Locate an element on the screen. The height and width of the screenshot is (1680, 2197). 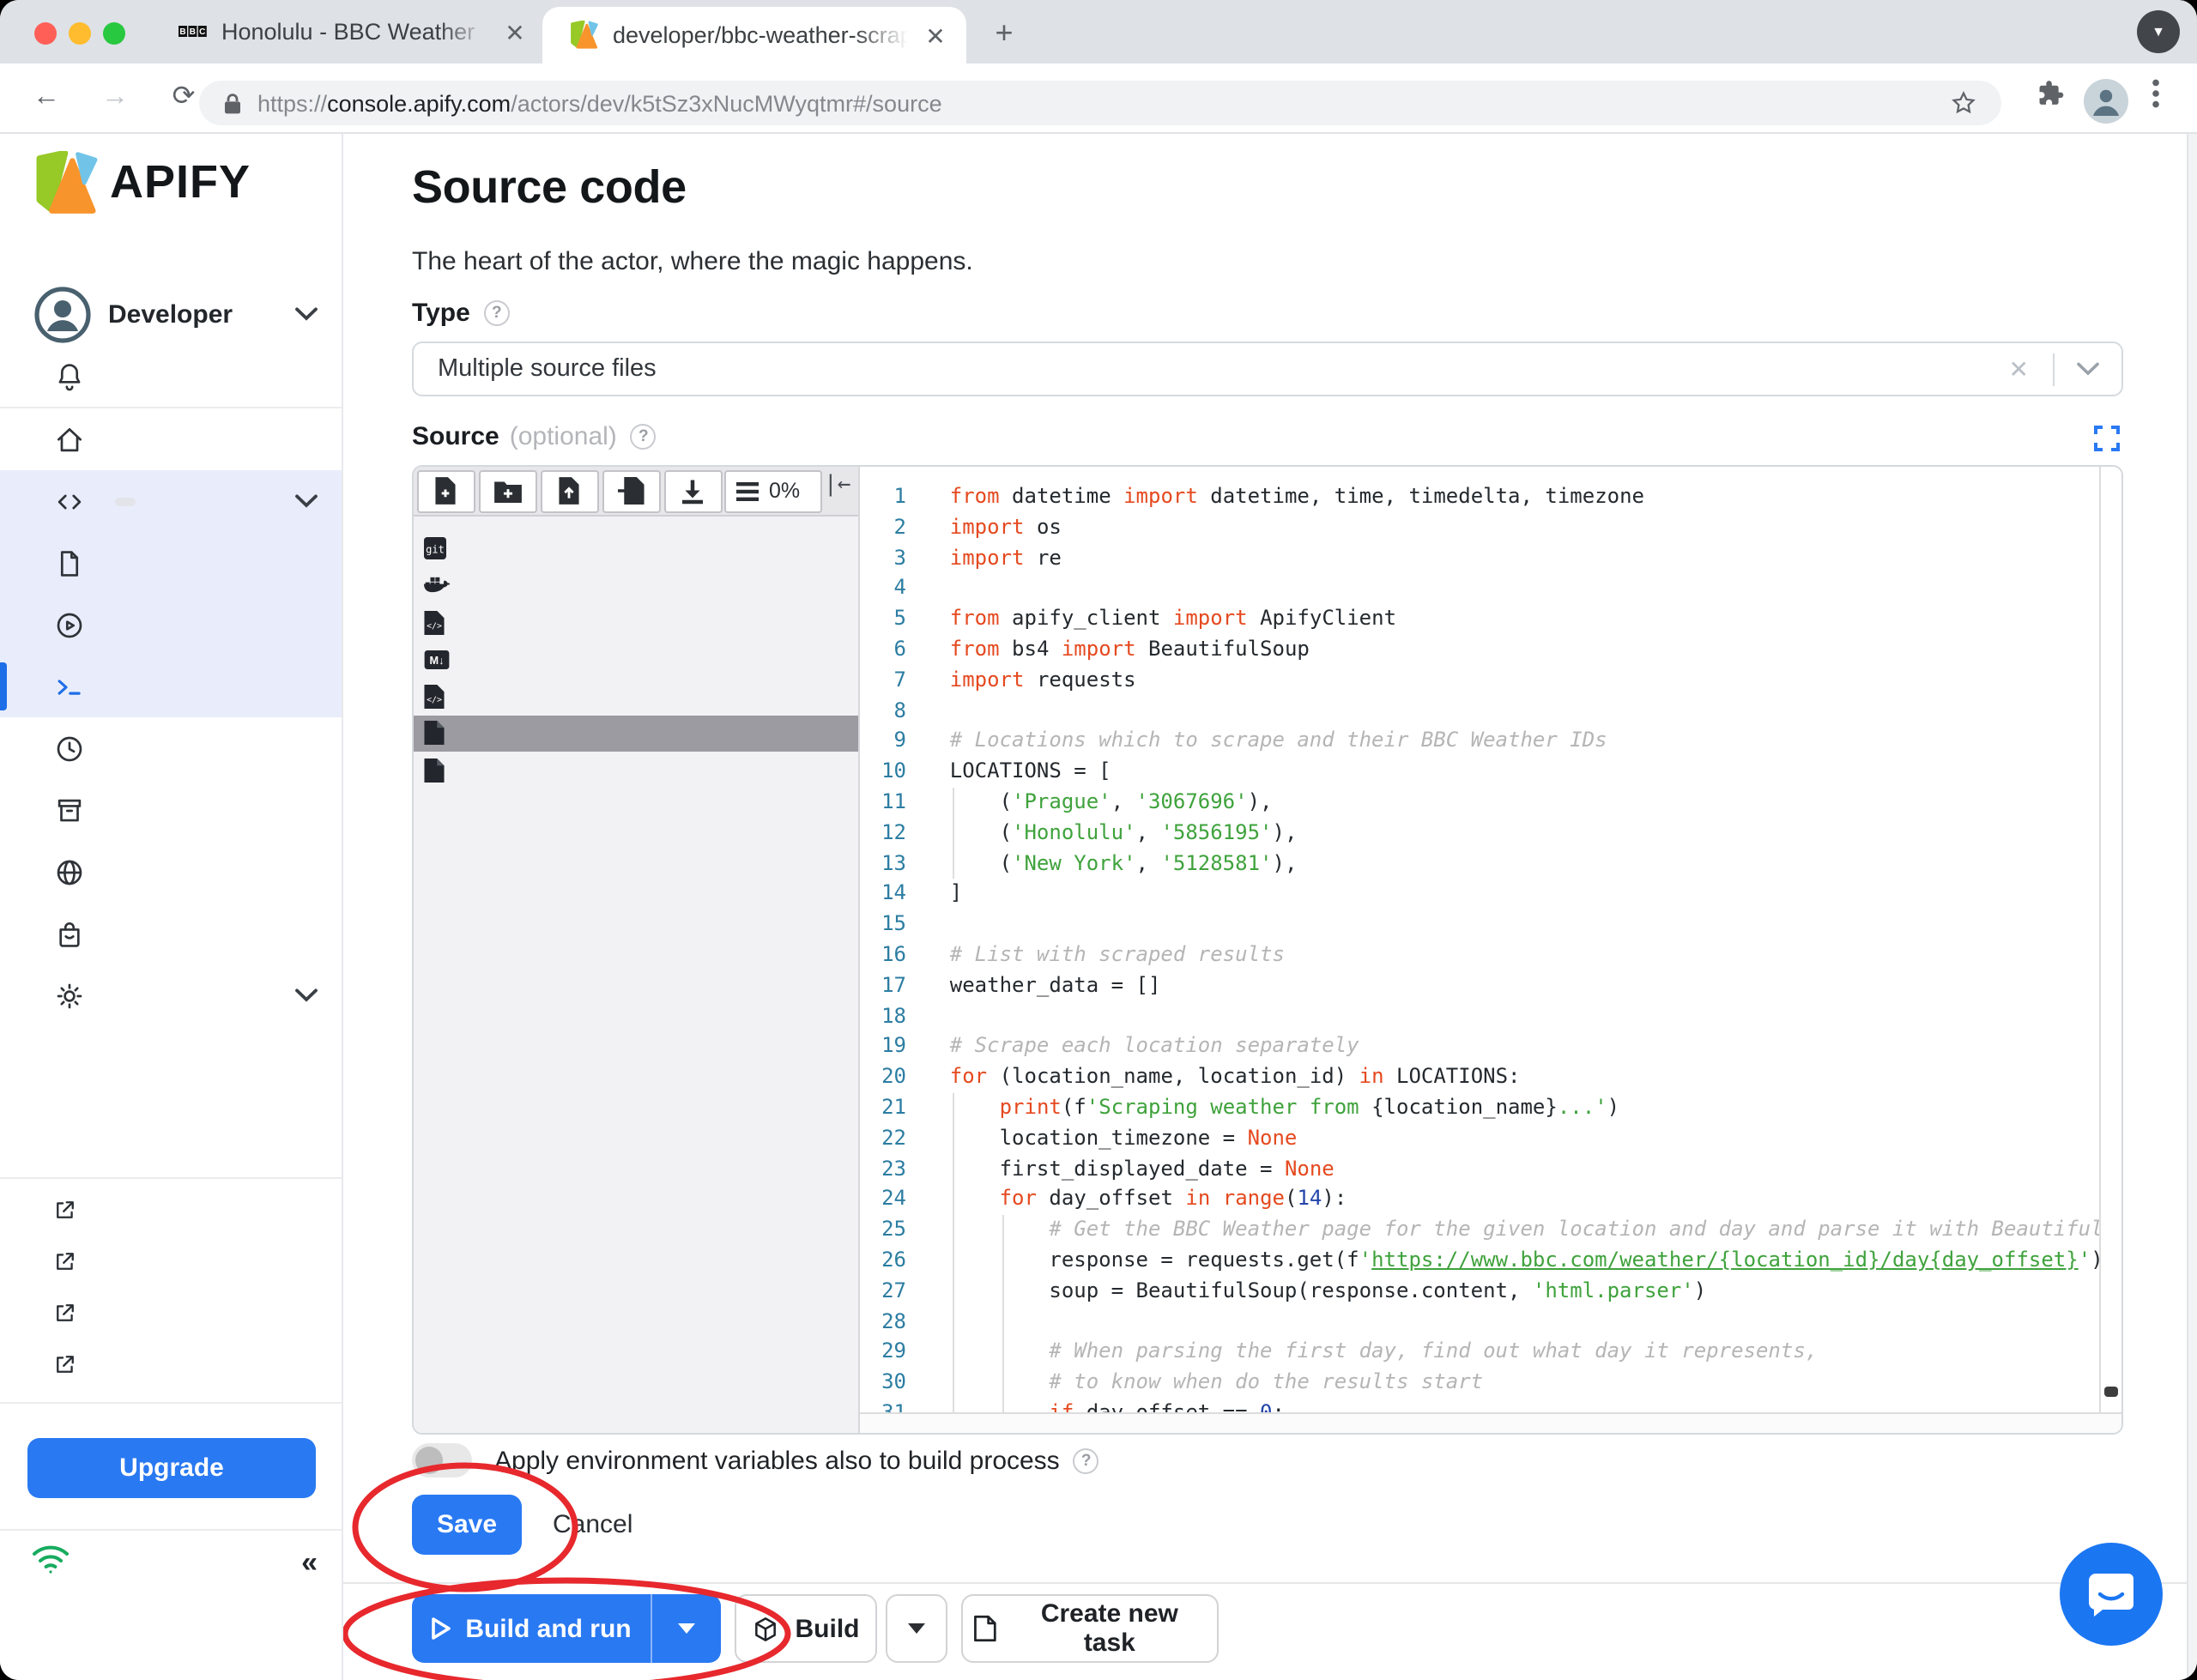
extensions-puzzle-icon is located at coordinates (2050, 94).